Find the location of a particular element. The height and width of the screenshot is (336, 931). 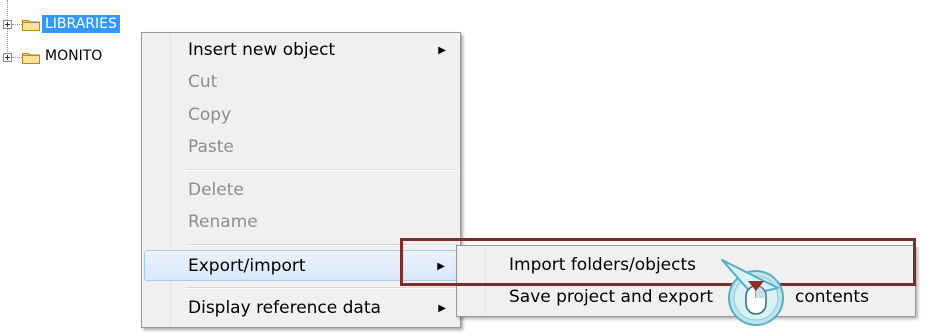

menu-item-cut: Cut is located at coordinates (301, 82).